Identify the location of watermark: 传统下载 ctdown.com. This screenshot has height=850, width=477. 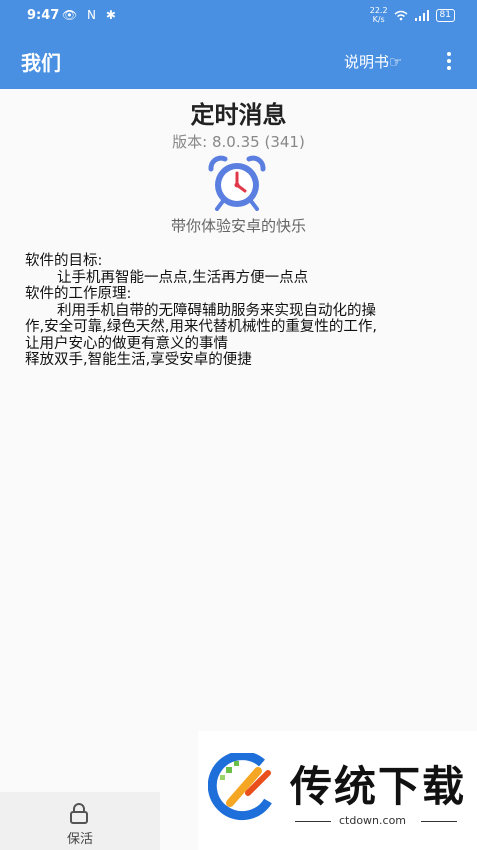
(337, 790).